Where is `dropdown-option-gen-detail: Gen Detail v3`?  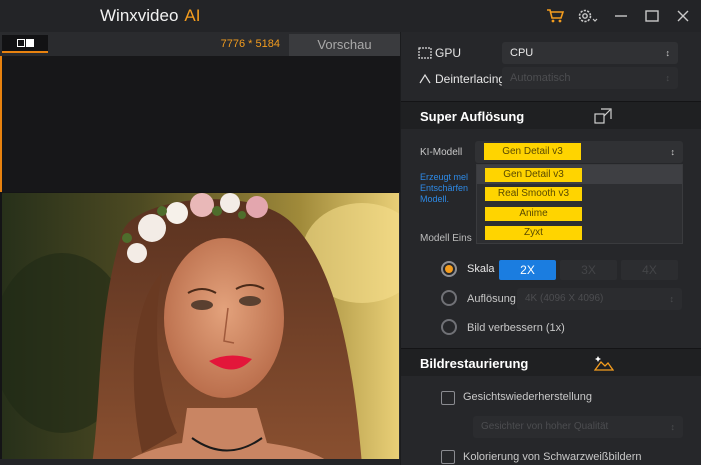
dropdown-option-gen-detail: Gen Detail v3 is located at coordinates (533, 175).